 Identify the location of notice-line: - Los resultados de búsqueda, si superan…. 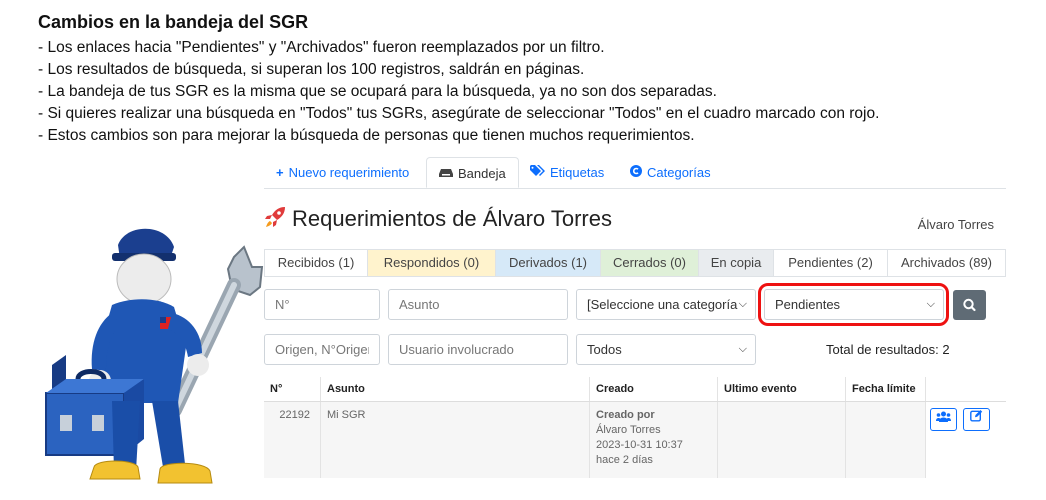
(311, 69).